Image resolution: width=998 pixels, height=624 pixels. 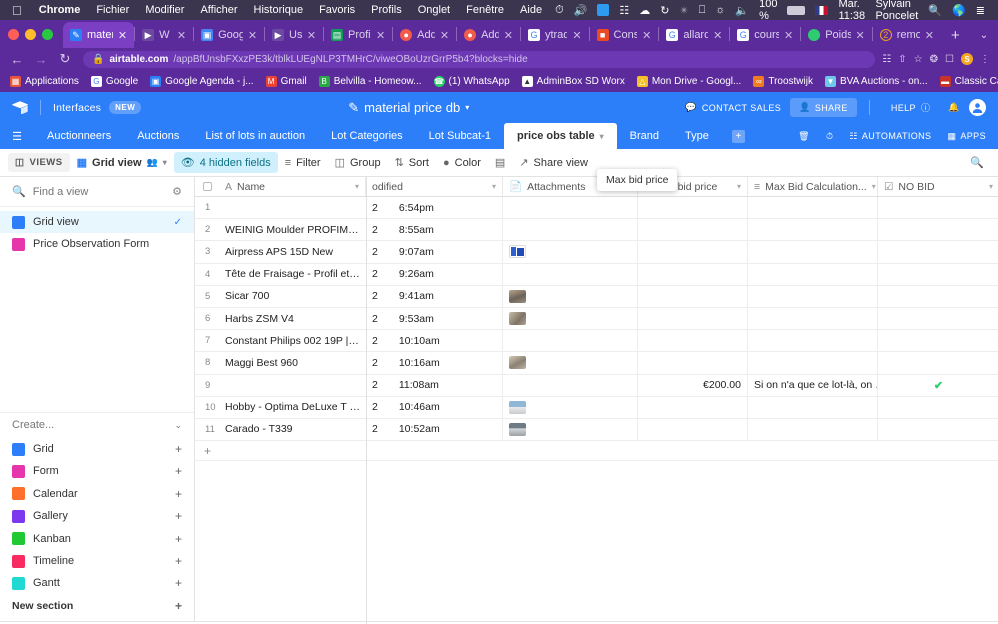 What do you see at coordinates (97, 538) in the screenshot?
I see `create-kanban: Kanban +` at bounding box center [97, 538].